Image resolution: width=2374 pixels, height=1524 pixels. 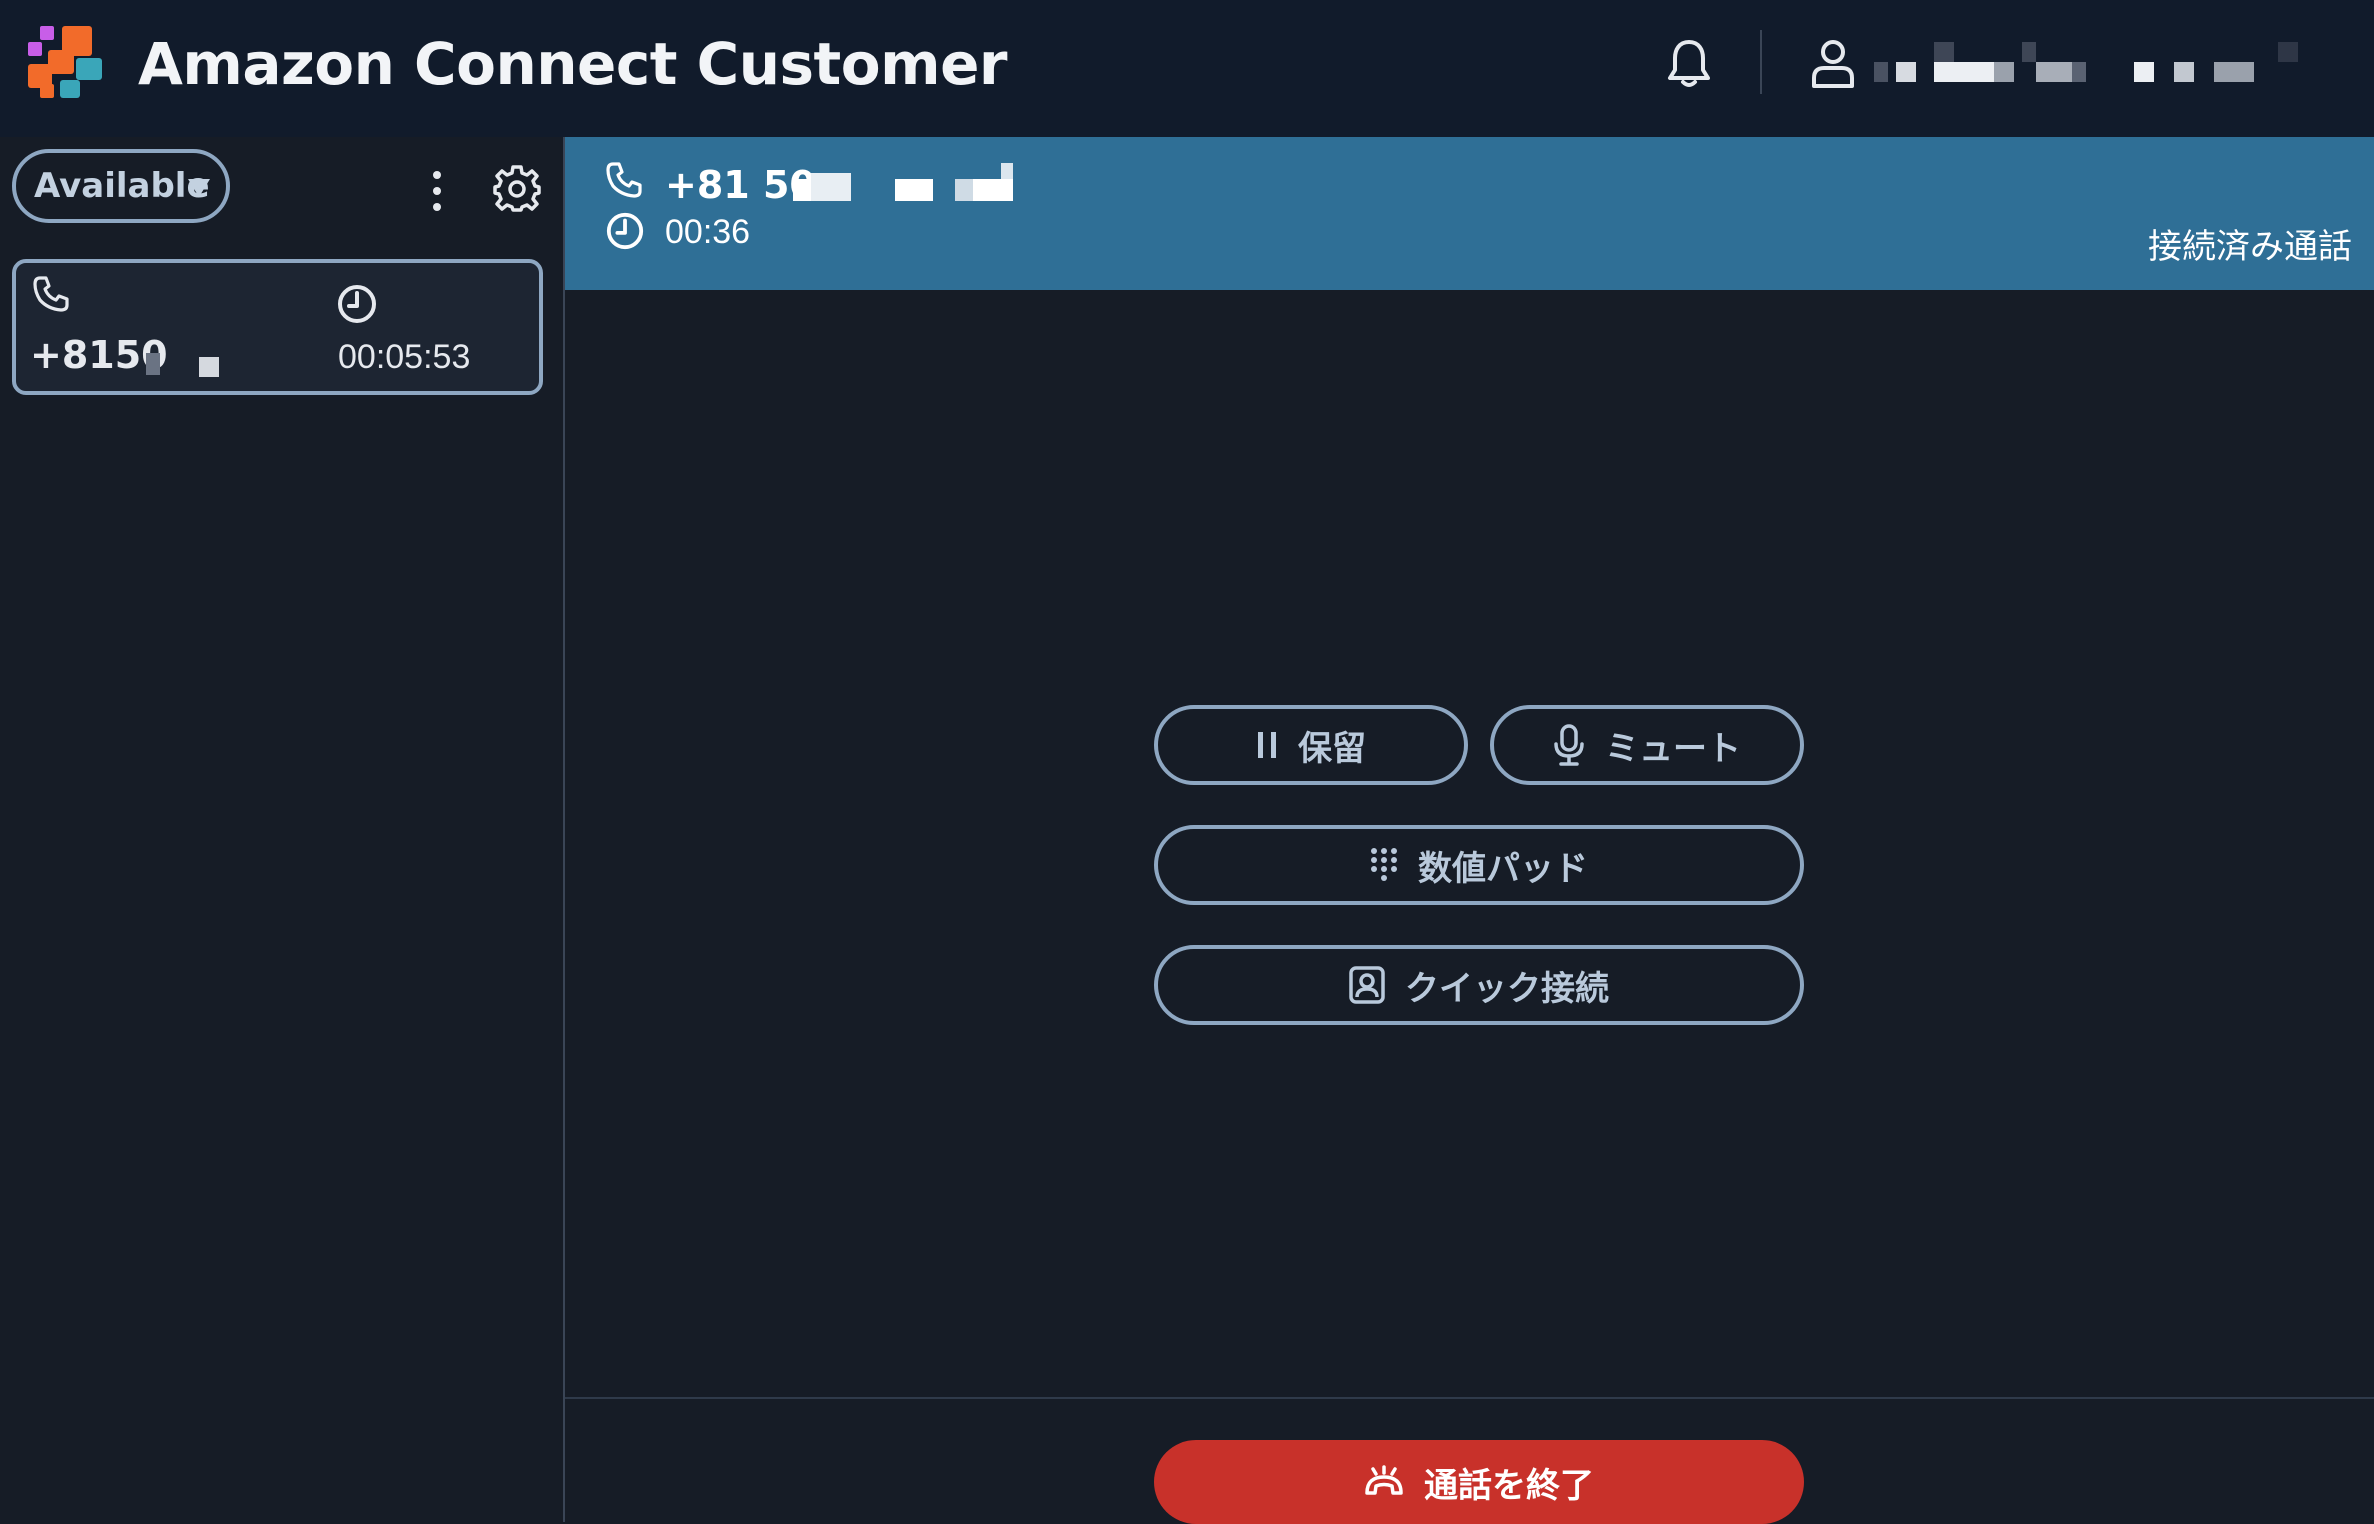 I want to click on user-icon, so click(x=1833, y=64).